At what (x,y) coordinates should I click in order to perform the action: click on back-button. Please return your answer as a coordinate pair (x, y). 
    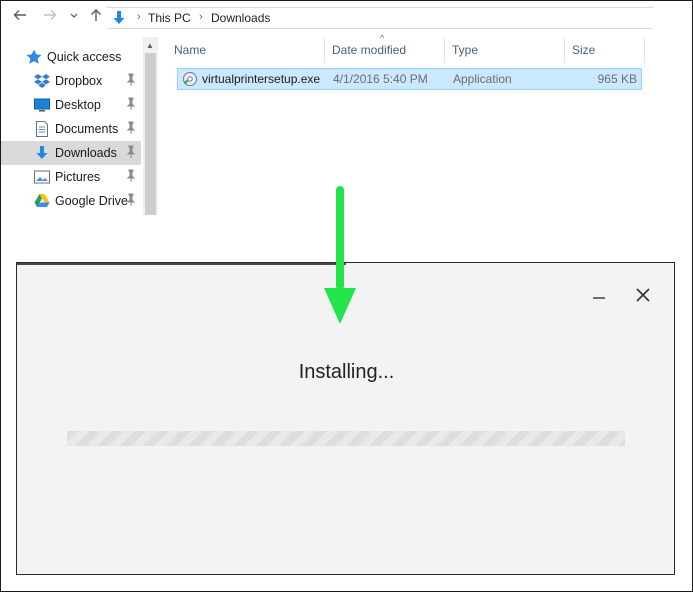
    Looking at the image, I should click on (20, 17).